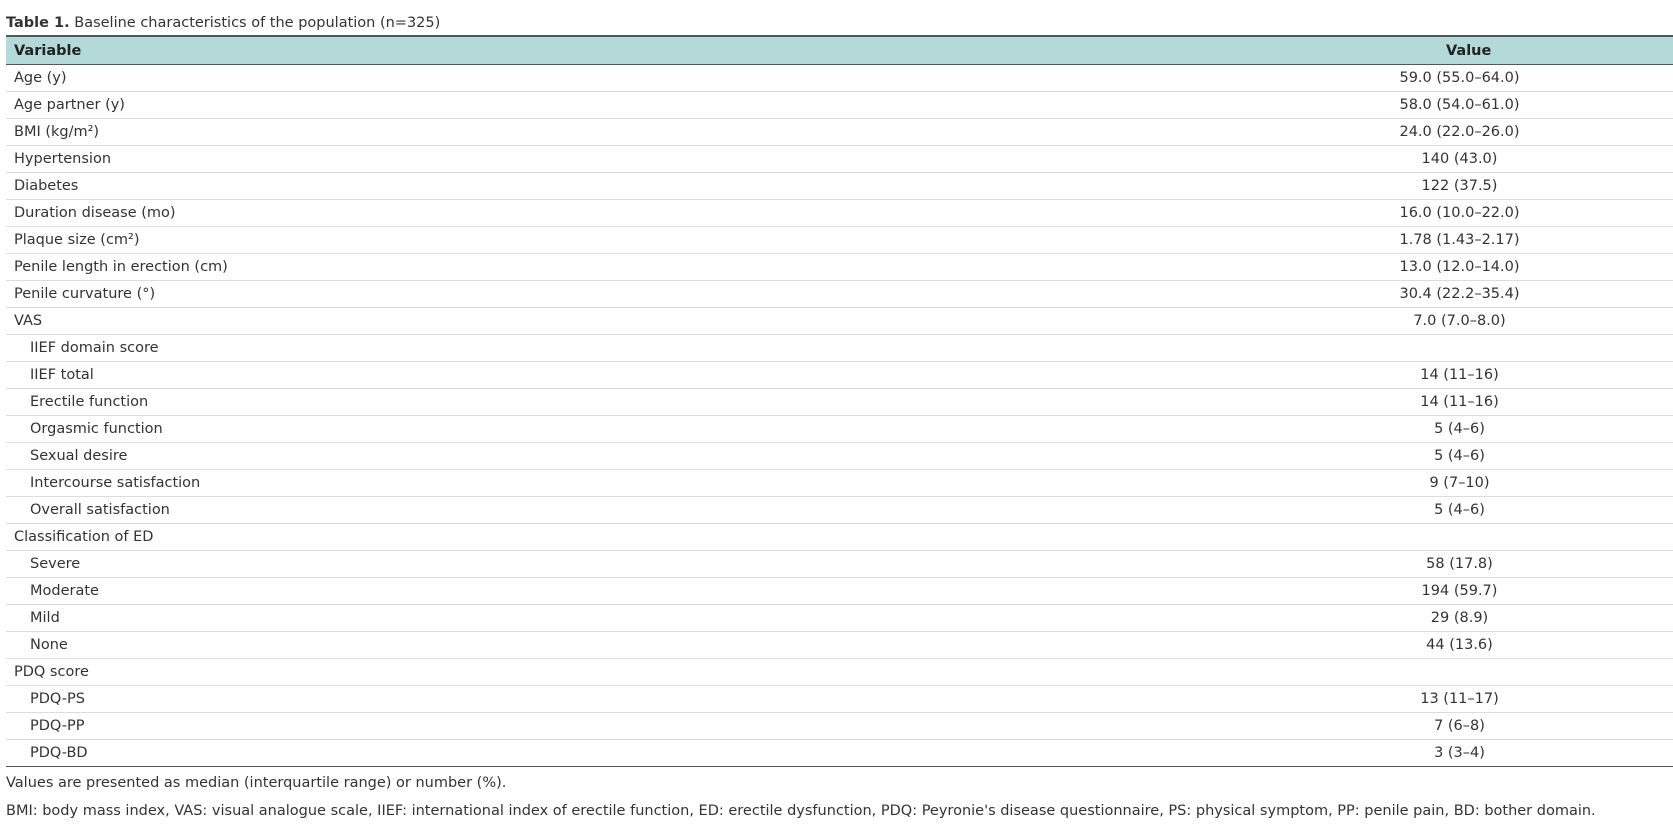 This screenshot has width=1673, height=824. Describe the element at coordinates (1459, 105) in the screenshot. I see `cell-value: 58.0 (54.0–61.0)` at that location.